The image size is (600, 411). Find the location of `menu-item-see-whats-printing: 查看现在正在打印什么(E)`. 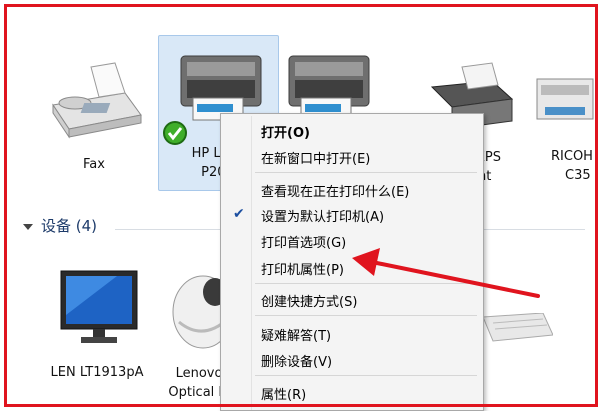

menu-item-see-whats-printing: 查看现在正在打印什么(E) is located at coordinates (352, 189).